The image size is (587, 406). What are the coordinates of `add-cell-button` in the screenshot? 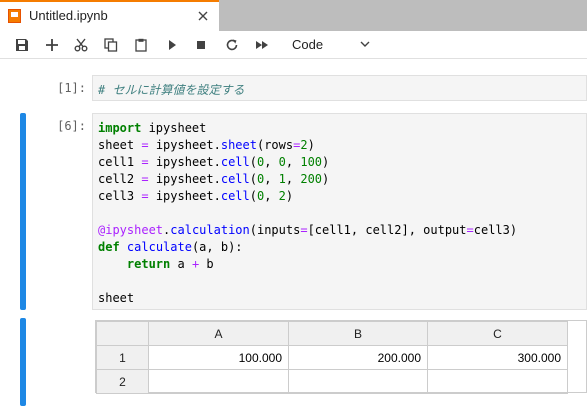 It's located at (52, 45).